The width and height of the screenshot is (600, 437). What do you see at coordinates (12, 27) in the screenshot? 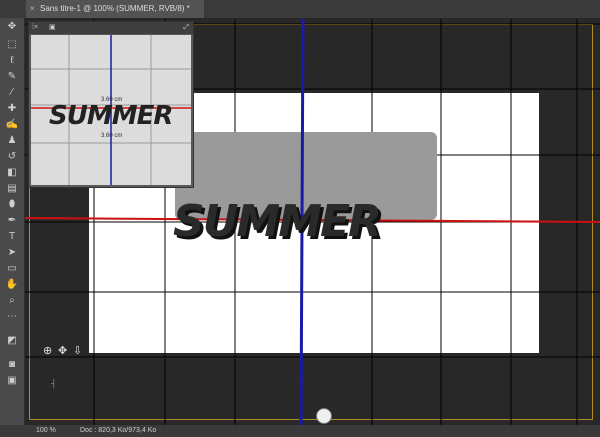
I see `move-icon: ✥` at bounding box center [12, 27].